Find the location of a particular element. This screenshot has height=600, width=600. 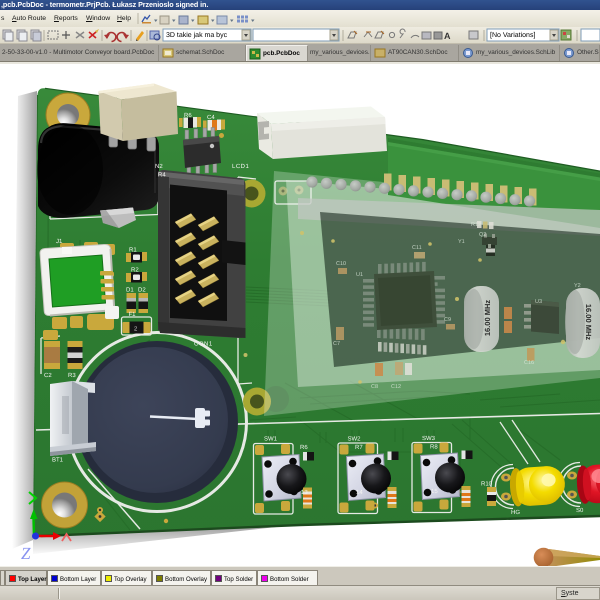

svg-text: D1 is located at coordinates (130, 290).